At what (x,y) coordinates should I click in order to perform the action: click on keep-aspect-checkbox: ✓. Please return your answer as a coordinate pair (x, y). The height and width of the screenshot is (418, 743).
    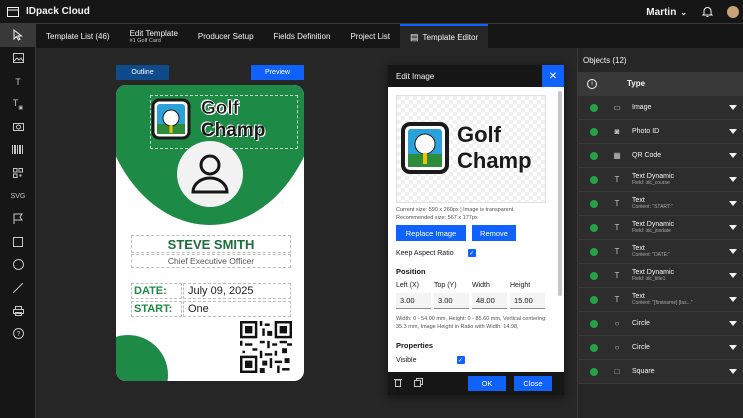
    Looking at the image, I should click on (471, 253).